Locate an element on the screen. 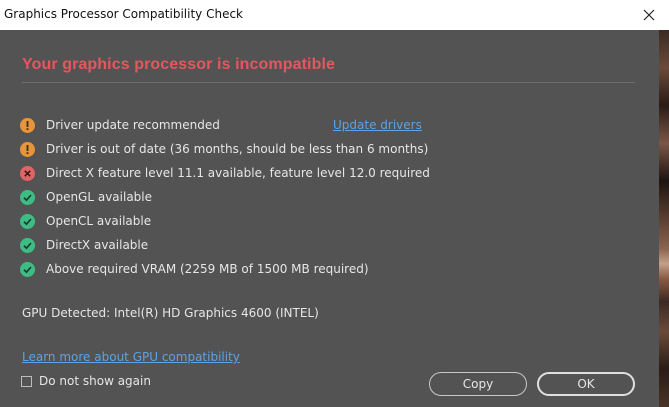 The height and width of the screenshot is (407, 669). check-item-driver-update: Driver update recommended is located at coordinates (120, 125).